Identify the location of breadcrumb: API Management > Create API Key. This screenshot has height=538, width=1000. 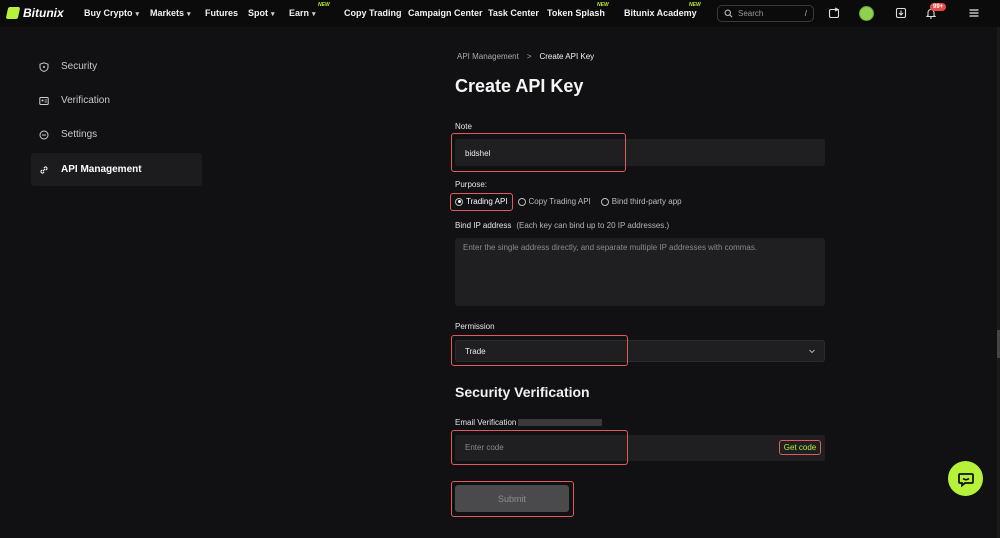
(525, 56).